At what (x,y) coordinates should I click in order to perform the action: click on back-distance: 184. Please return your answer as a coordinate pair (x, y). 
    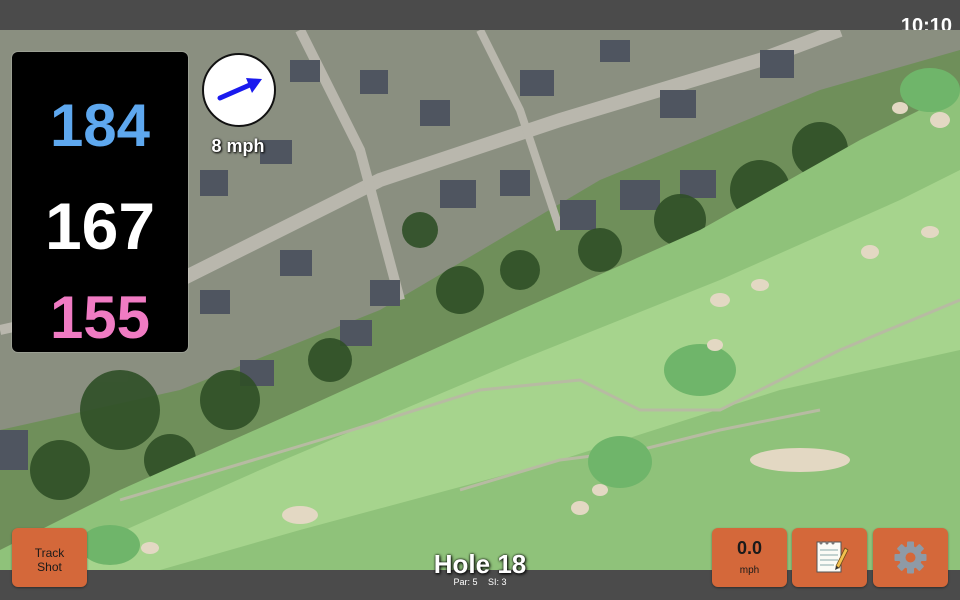
    Looking at the image, I should click on (100, 125).